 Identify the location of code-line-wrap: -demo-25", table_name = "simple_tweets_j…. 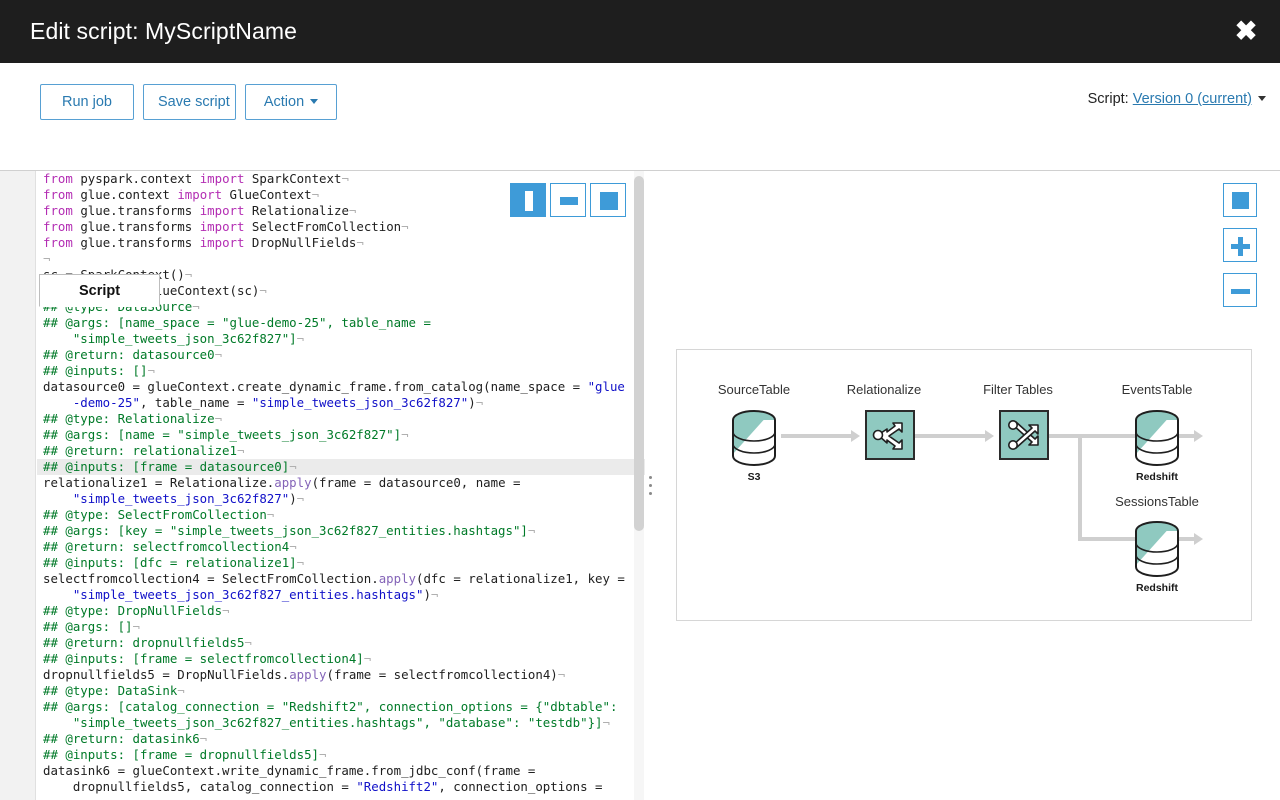
(263, 402).